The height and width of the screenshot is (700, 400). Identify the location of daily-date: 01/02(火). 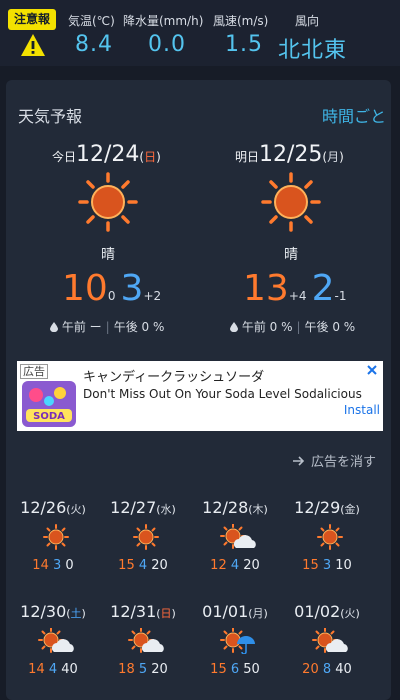
(327, 611).